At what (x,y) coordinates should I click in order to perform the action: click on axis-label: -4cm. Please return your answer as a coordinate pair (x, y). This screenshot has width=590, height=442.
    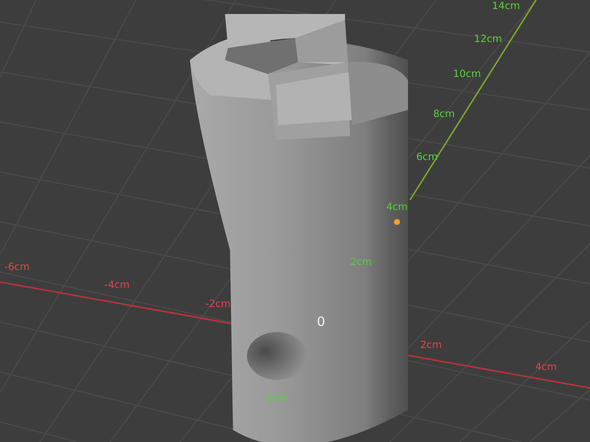
    Looking at the image, I should click on (117, 285).